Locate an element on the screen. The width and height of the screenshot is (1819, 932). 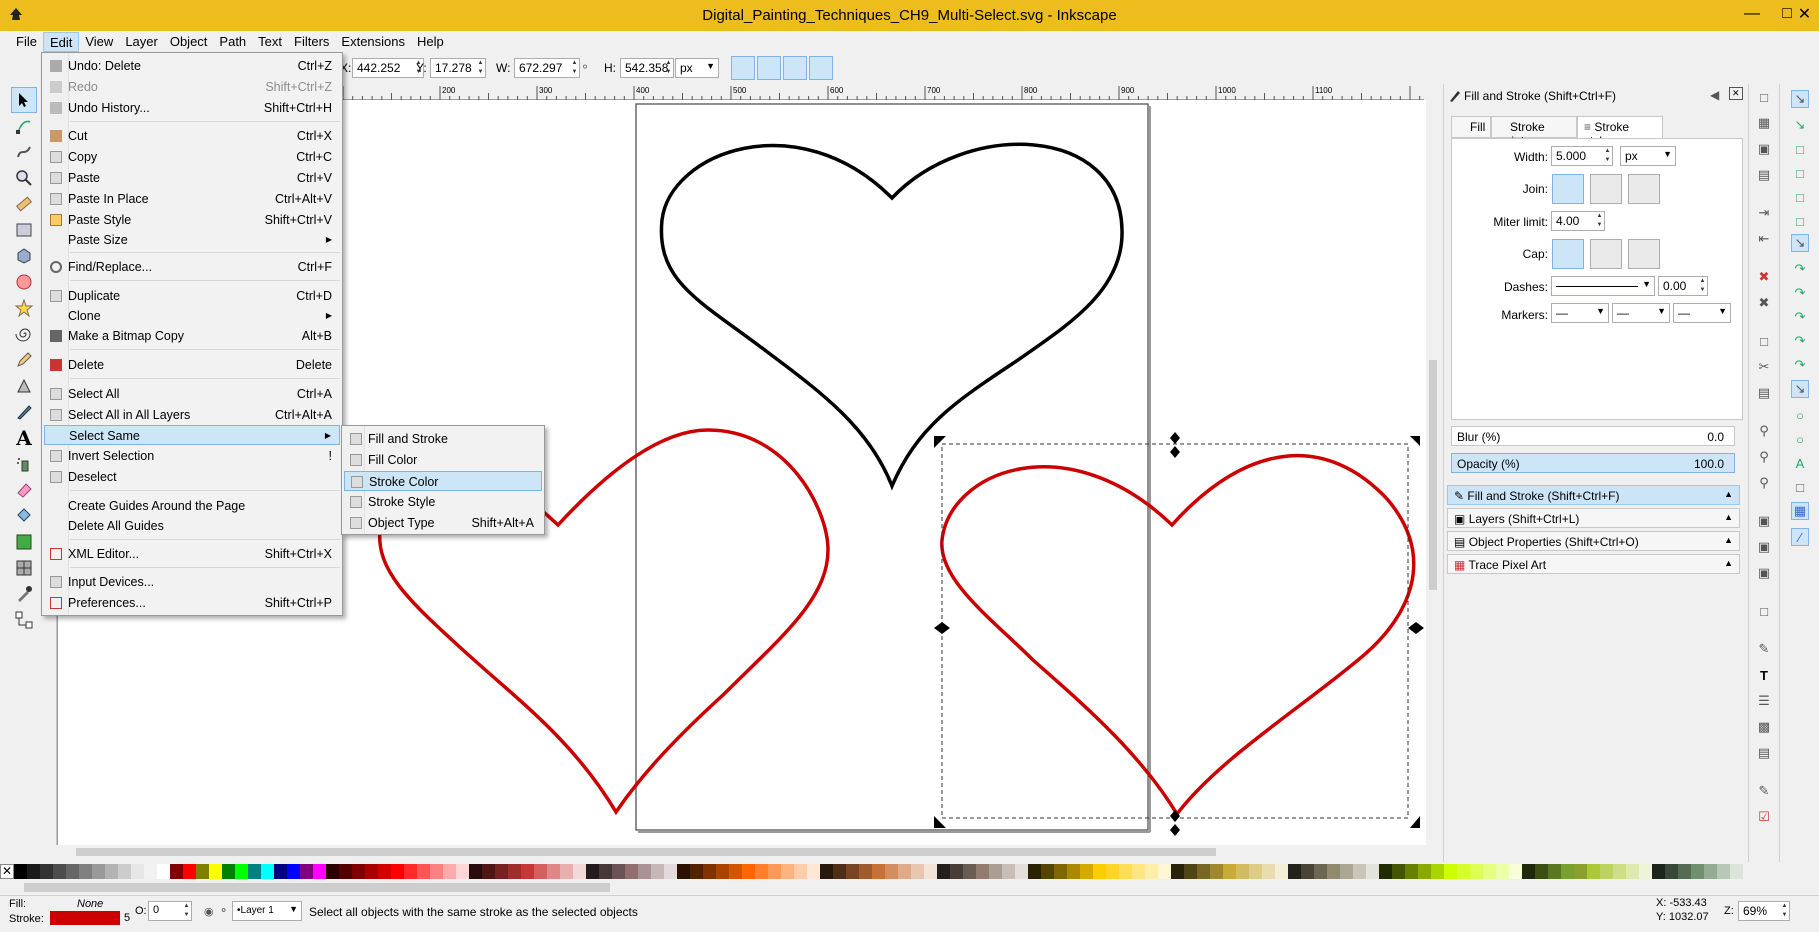
snap-enable-icon: ↘ is located at coordinates (1800, 99).